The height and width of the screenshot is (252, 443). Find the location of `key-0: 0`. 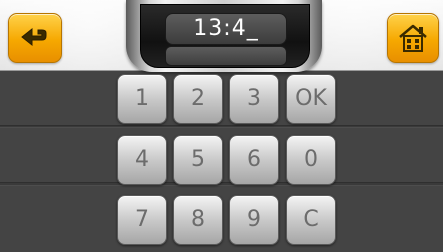

key-0: 0 is located at coordinates (311, 160).